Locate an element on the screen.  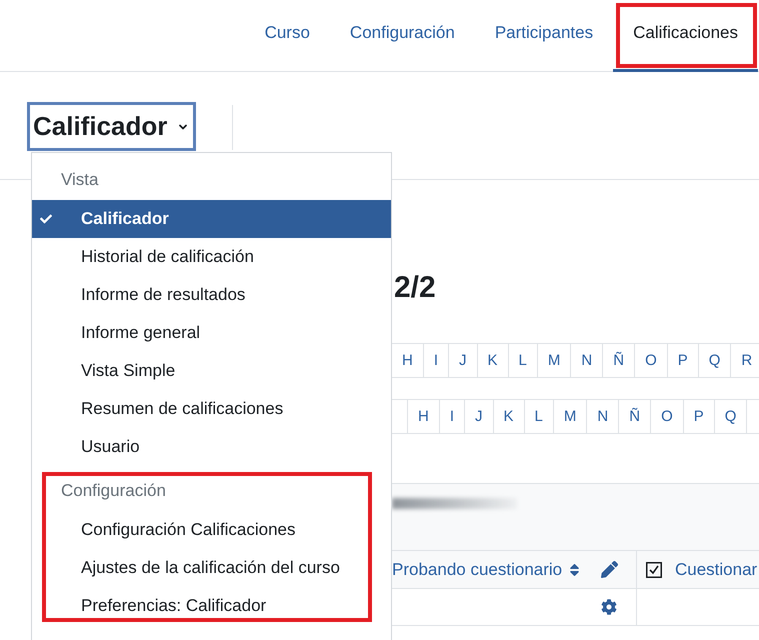
checkbox-icon is located at coordinates (654, 570).